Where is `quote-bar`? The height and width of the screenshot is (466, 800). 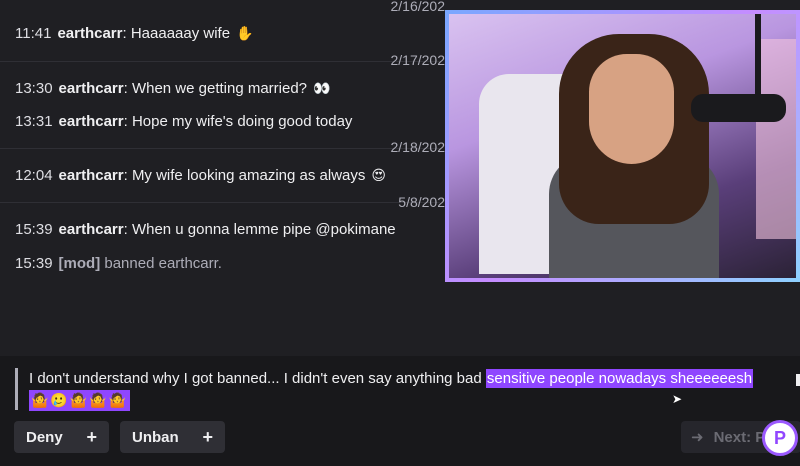
quote-bar is located at coordinates (16, 389).